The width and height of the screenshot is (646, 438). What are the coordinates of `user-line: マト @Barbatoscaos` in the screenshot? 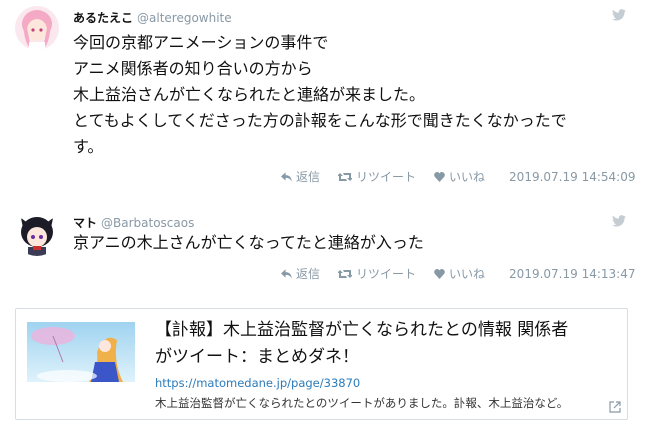 It's located at (133, 222).